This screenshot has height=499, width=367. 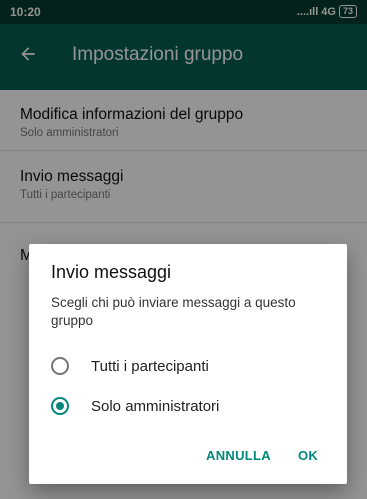 What do you see at coordinates (238, 455) in the screenshot?
I see `cancel-button: ANNULLA` at bounding box center [238, 455].